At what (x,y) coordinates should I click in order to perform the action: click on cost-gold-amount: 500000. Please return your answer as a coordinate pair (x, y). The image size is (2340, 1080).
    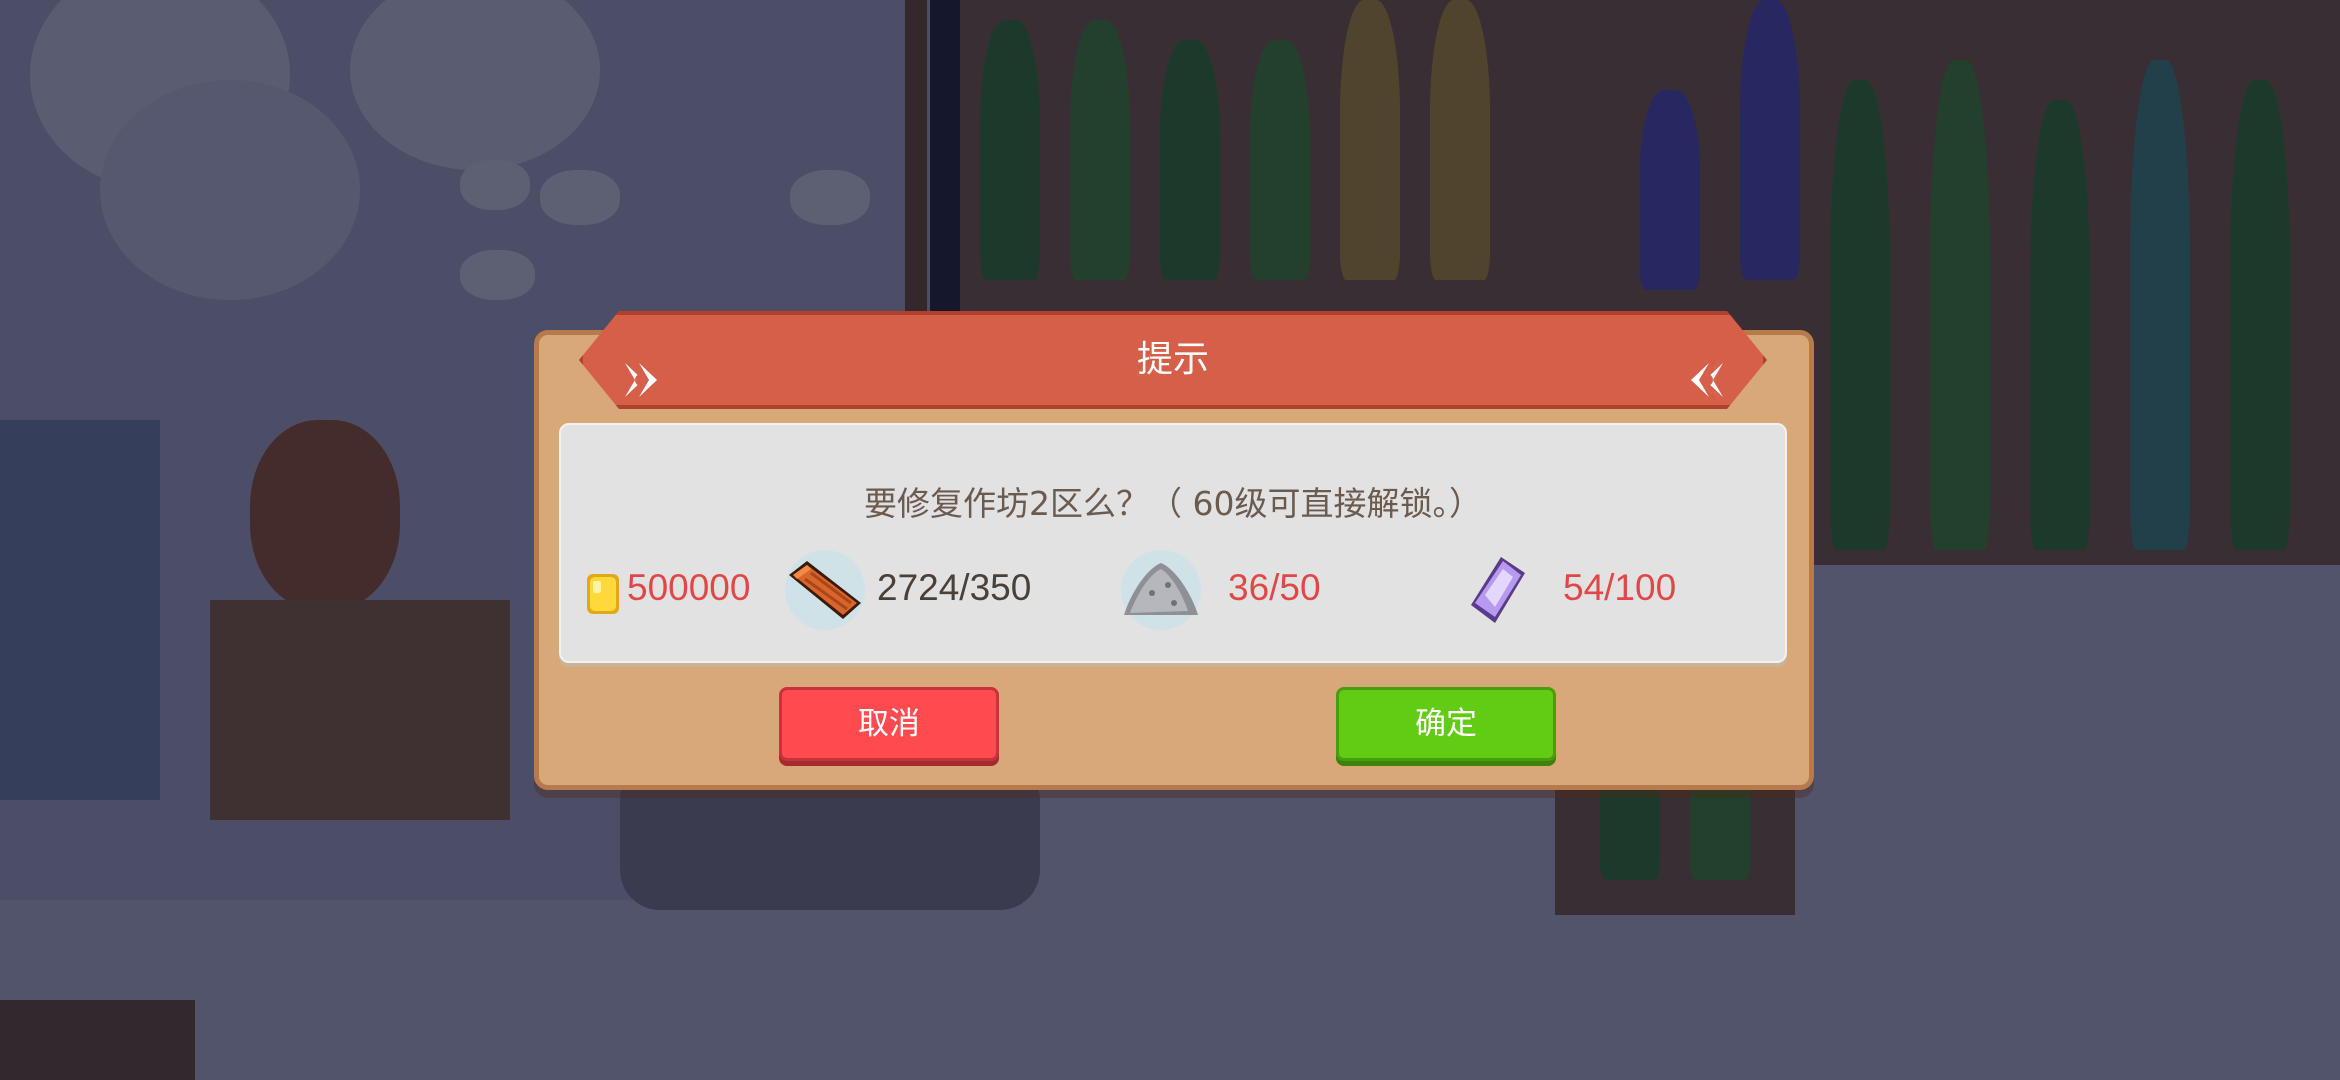
    Looking at the image, I should click on (689, 587).